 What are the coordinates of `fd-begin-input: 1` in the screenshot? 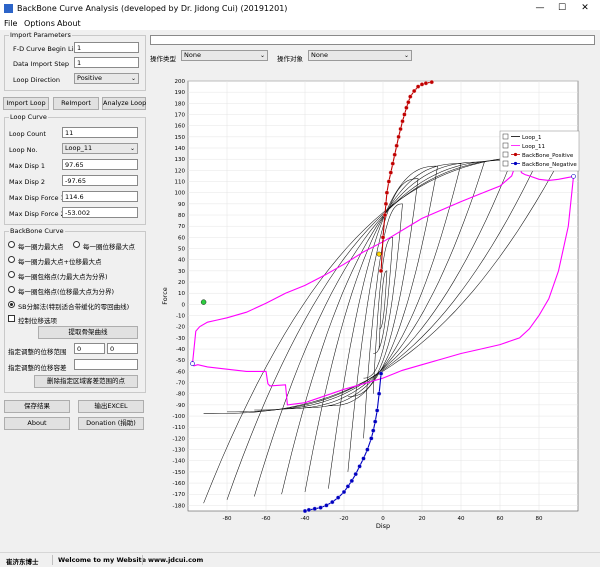 It's located at (106, 47).